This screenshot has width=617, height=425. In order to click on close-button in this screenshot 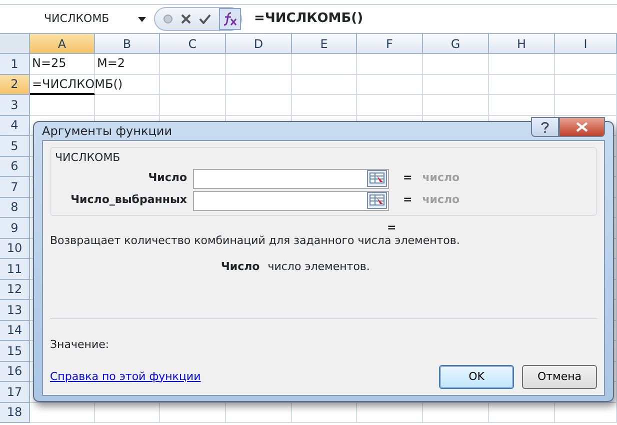, I will do `click(582, 127)`.